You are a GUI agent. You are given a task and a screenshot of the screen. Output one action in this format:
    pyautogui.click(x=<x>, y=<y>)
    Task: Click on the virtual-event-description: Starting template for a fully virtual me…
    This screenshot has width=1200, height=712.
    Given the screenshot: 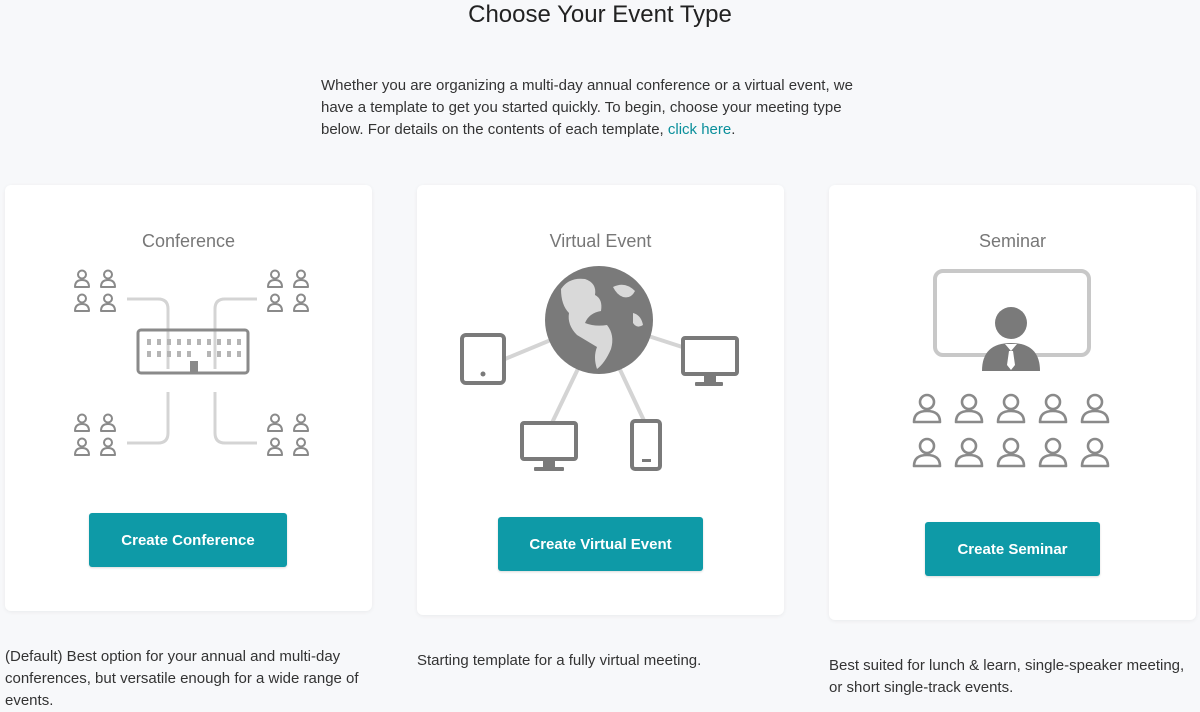 What is the action you would take?
    pyautogui.click(x=559, y=660)
    